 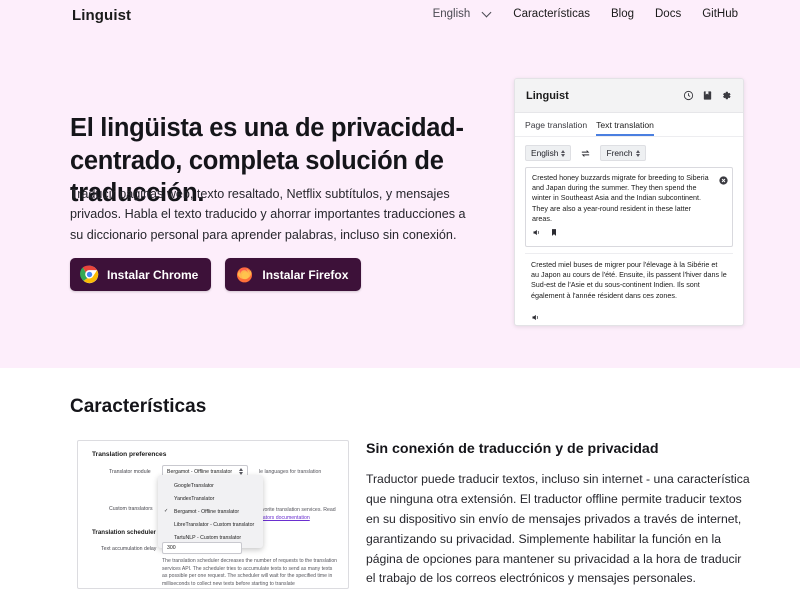 What do you see at coordinates (720, 14) in the screenshot?
I see `nav-link-github: GitHub` at bounding box center [720, 14].